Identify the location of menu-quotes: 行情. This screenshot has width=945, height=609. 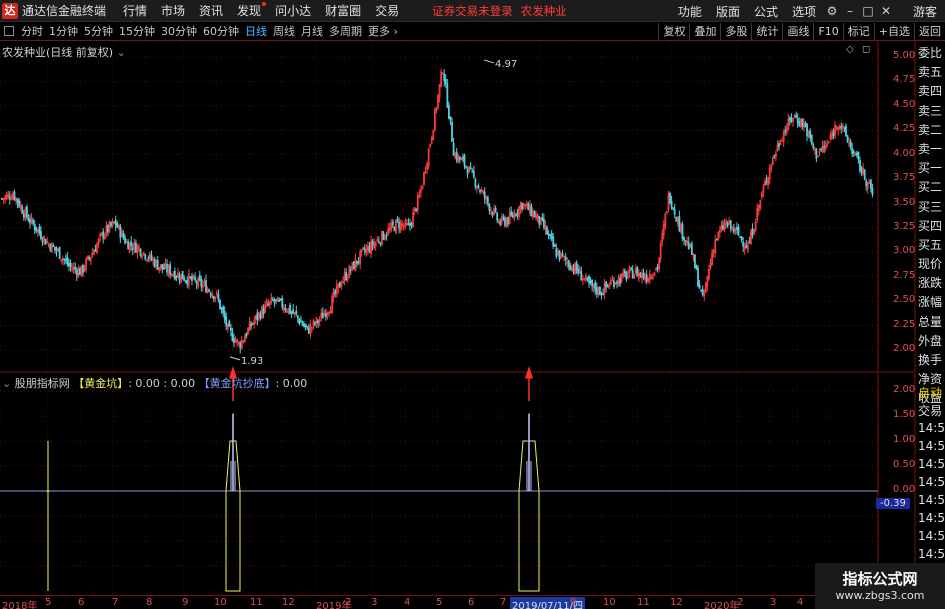
(135, 10).